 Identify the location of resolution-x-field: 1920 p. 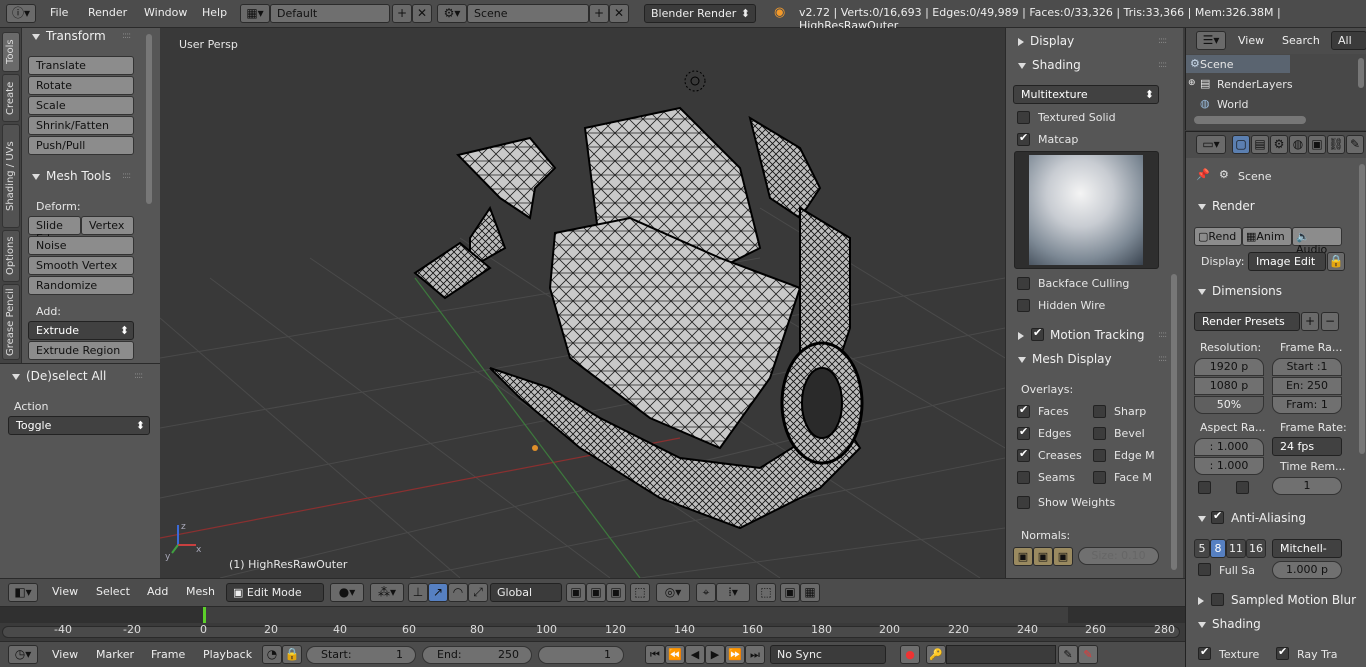
(1229, 367).